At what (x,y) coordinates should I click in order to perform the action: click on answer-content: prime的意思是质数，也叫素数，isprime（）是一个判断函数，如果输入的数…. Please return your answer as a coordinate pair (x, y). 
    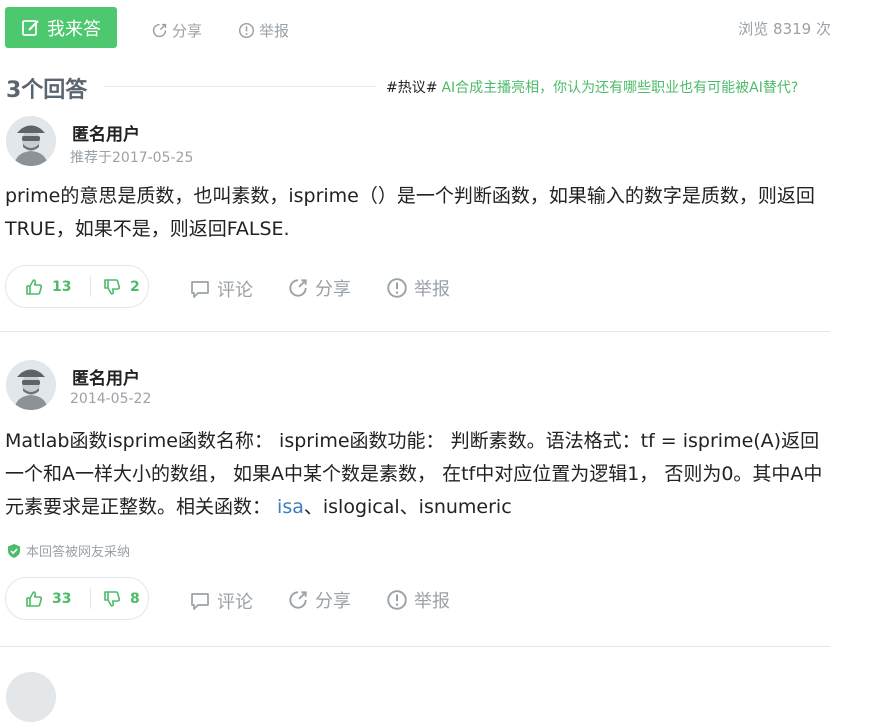
    Looking at the image, I should click on (410, 212).